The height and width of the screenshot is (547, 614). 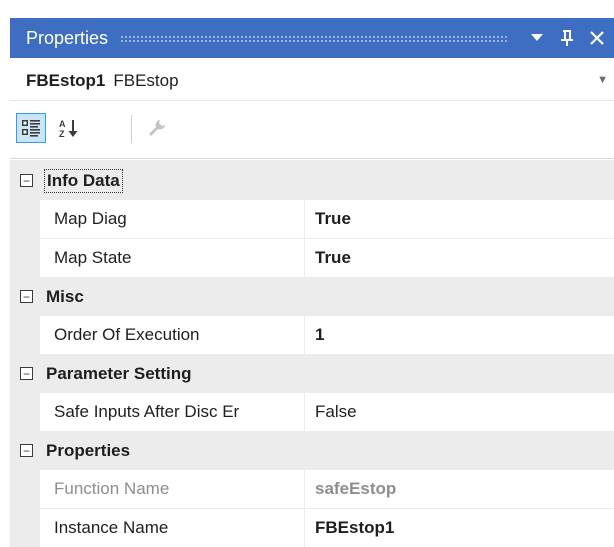 I want to click on category-label: Misc, so click(x=65, y=296).